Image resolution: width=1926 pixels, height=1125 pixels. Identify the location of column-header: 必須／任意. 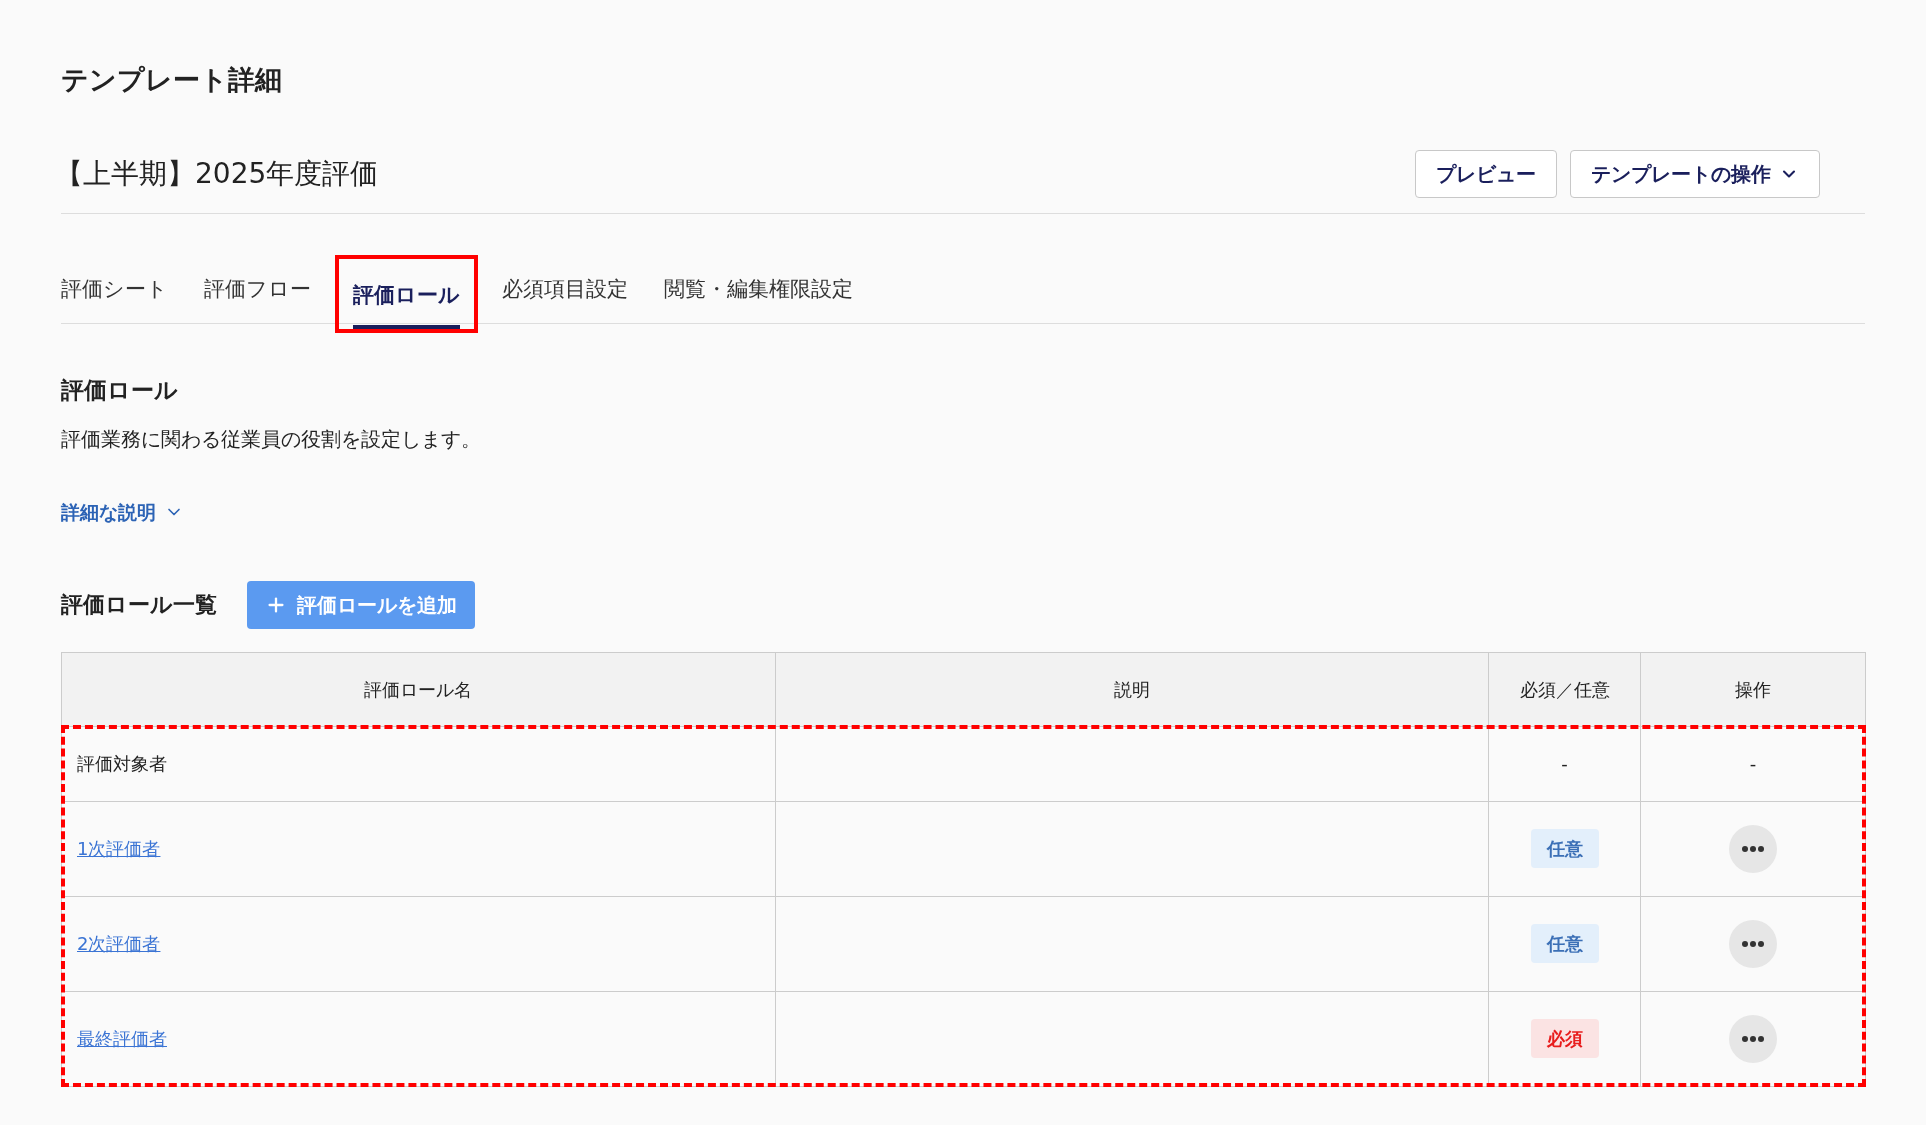
(1564, 689).